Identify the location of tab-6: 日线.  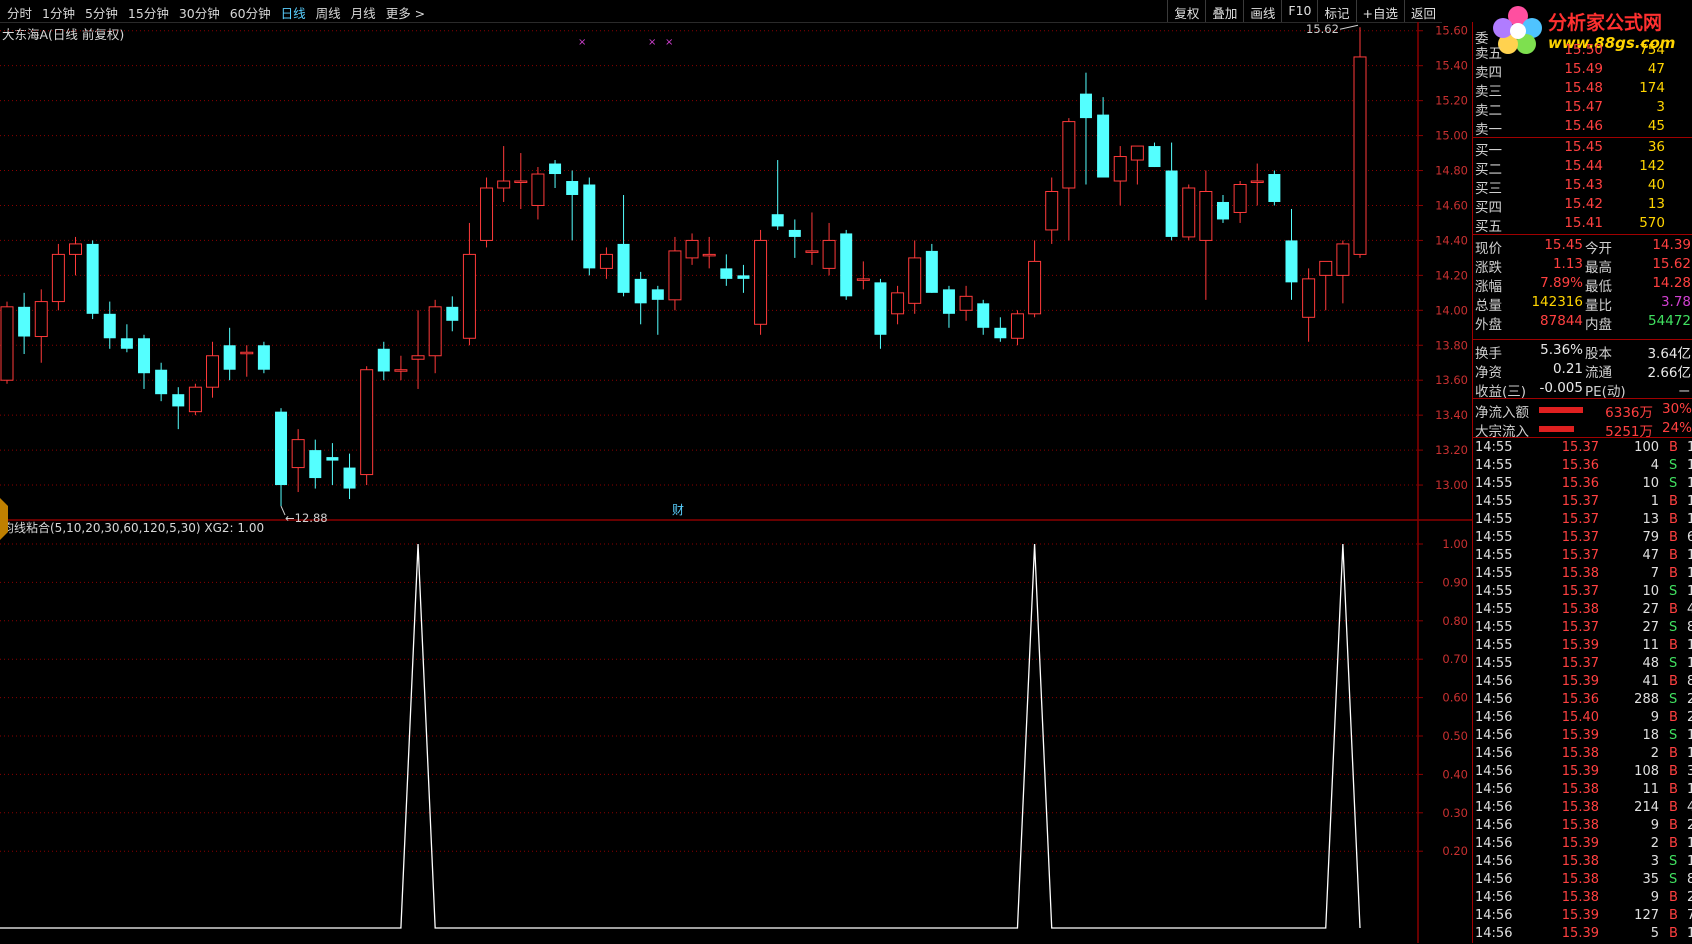
(293, 12).